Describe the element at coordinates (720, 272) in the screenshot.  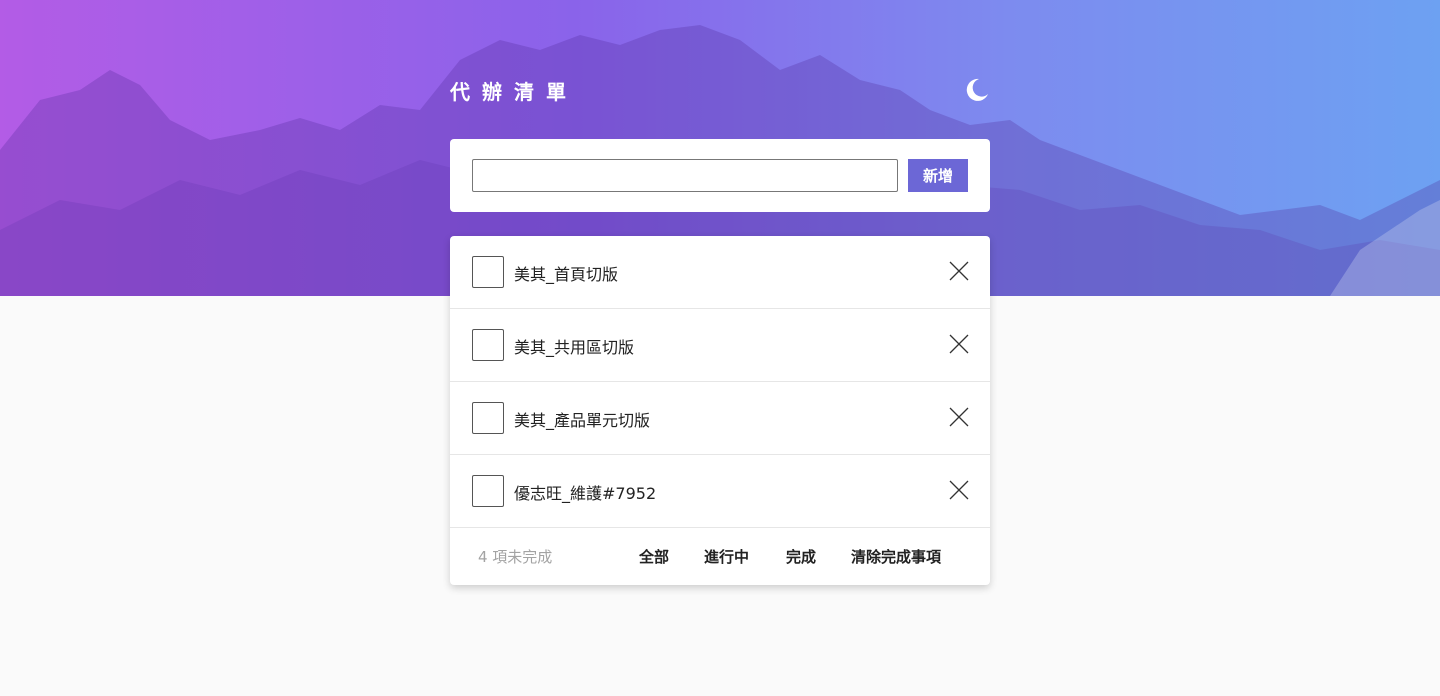
I see `todo-item: 美其_首頁切版` at that location.